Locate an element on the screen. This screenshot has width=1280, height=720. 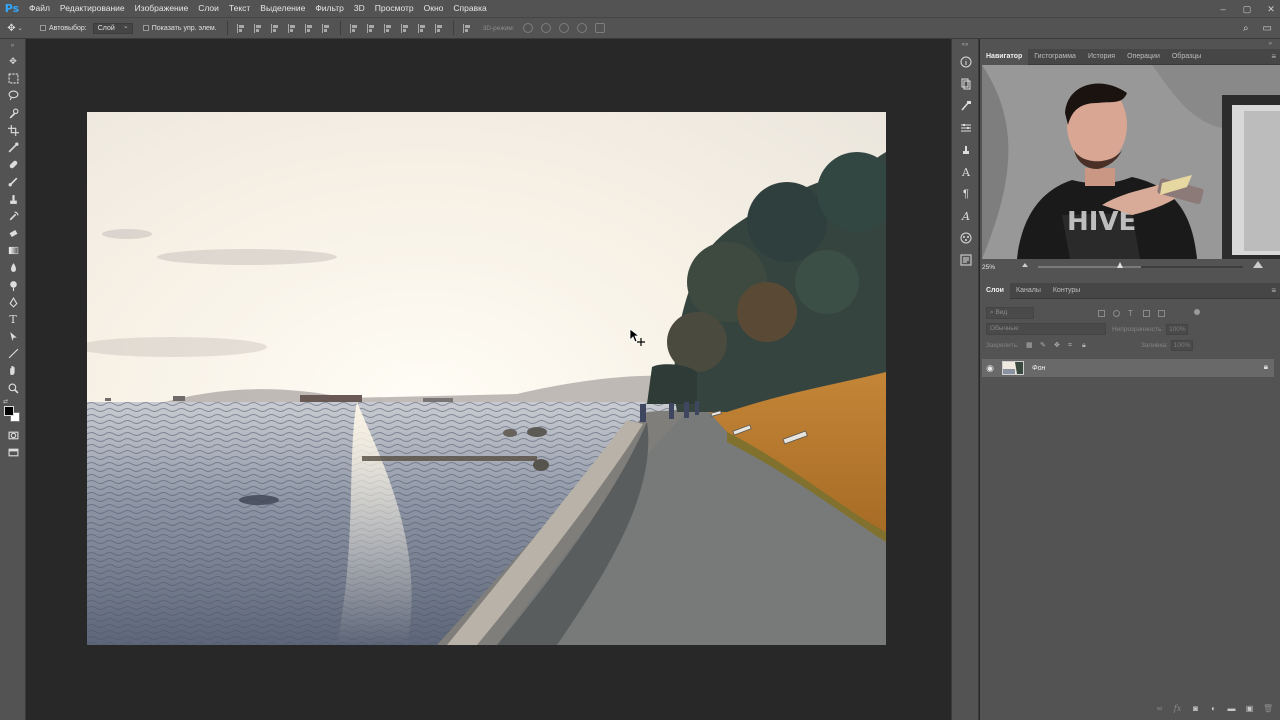
filter-adjustment-icon is located at coordinates (1116, 313).